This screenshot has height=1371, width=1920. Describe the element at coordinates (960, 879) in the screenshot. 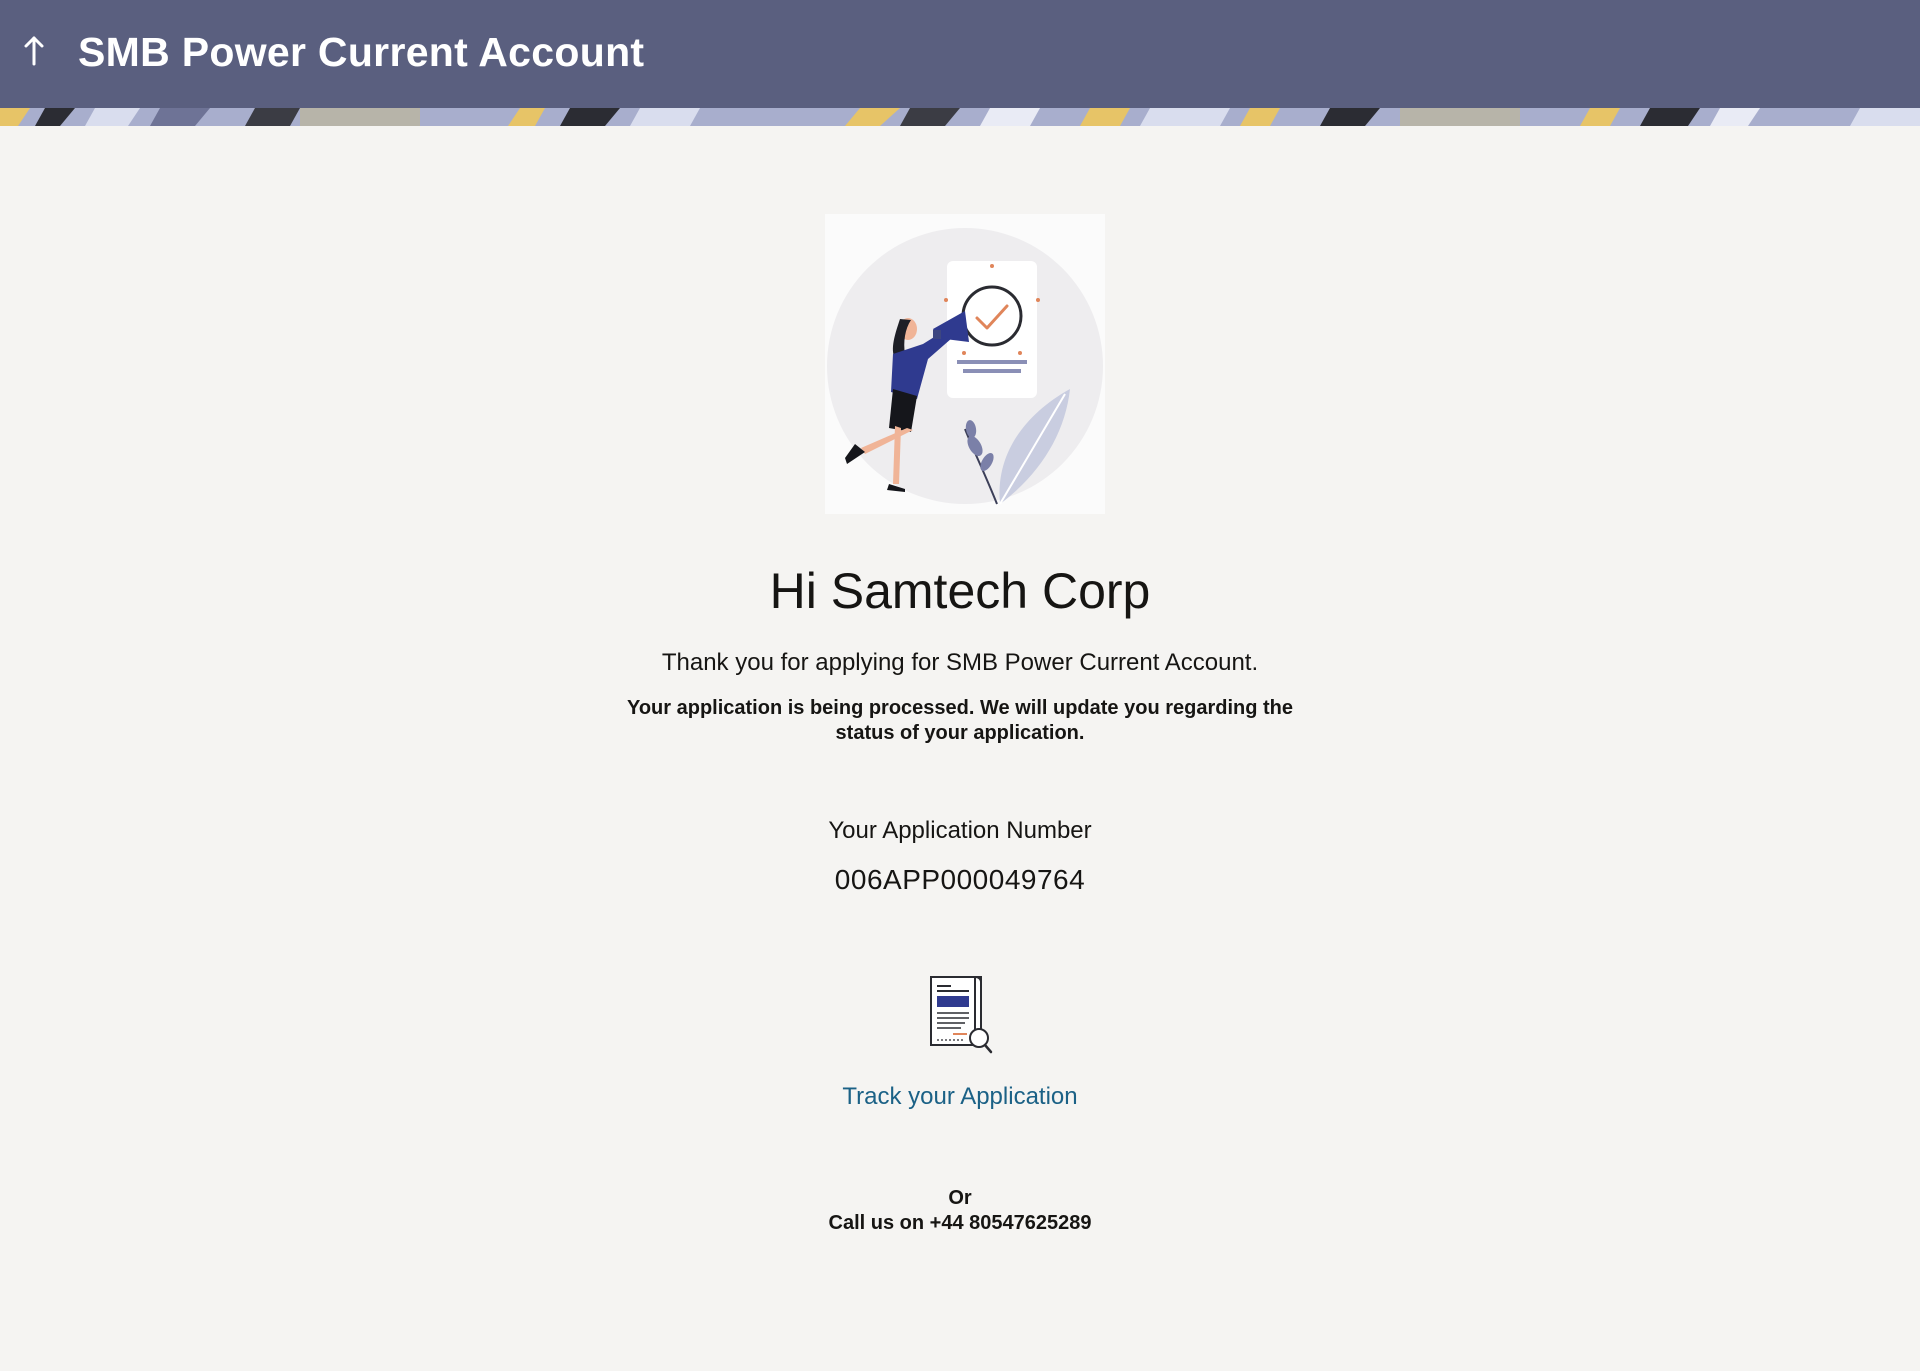

I see `application-number-value: 006APP000049764` at that location.